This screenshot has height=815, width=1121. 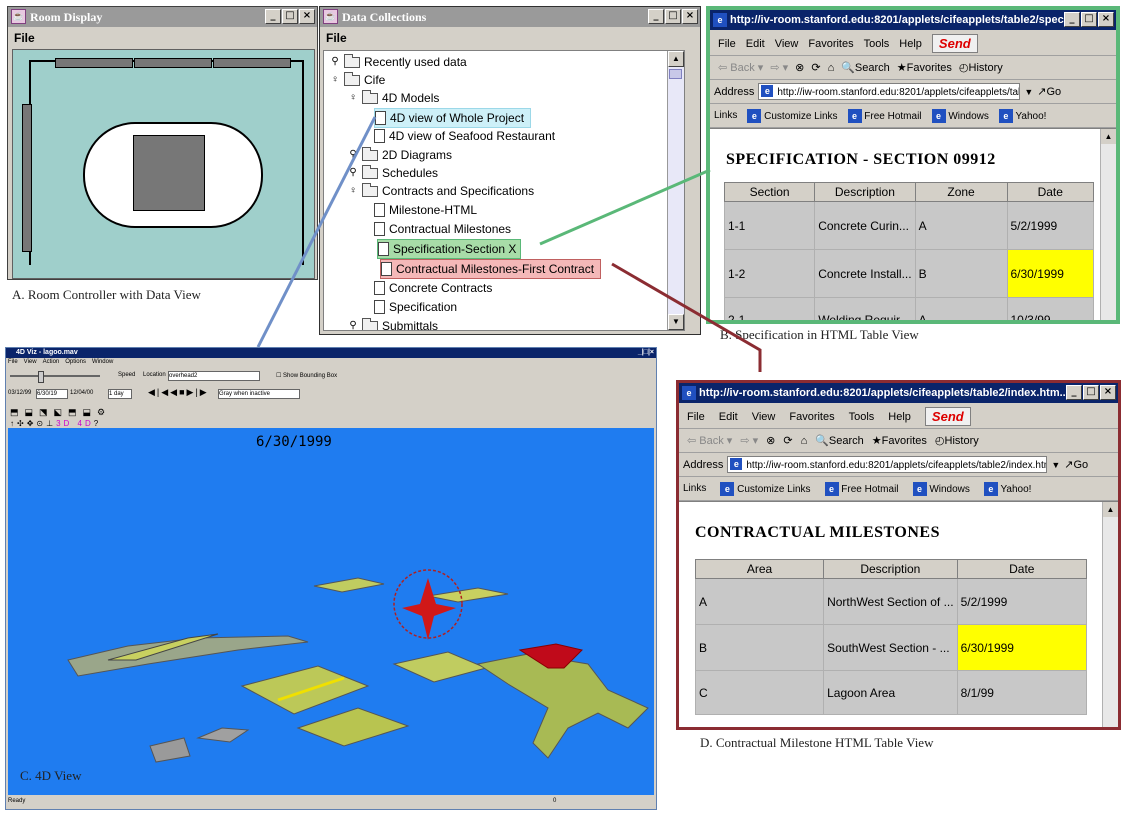 I want to click on bounding-box-checkbox: ☐ Show Bounding Box, so click(x=306, y=375).